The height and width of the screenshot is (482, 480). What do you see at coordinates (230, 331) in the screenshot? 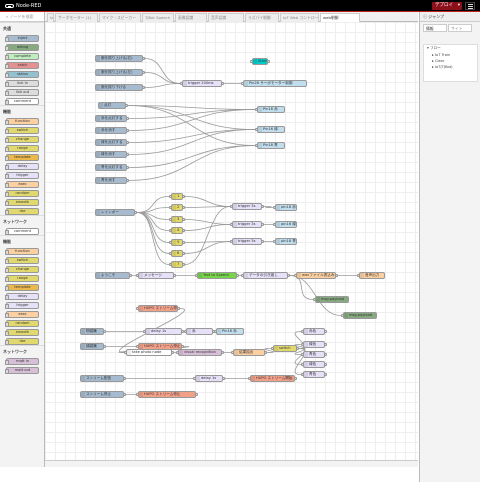
I see `flow-node-42: Pin18 赤` at bounding box center [230, 331].